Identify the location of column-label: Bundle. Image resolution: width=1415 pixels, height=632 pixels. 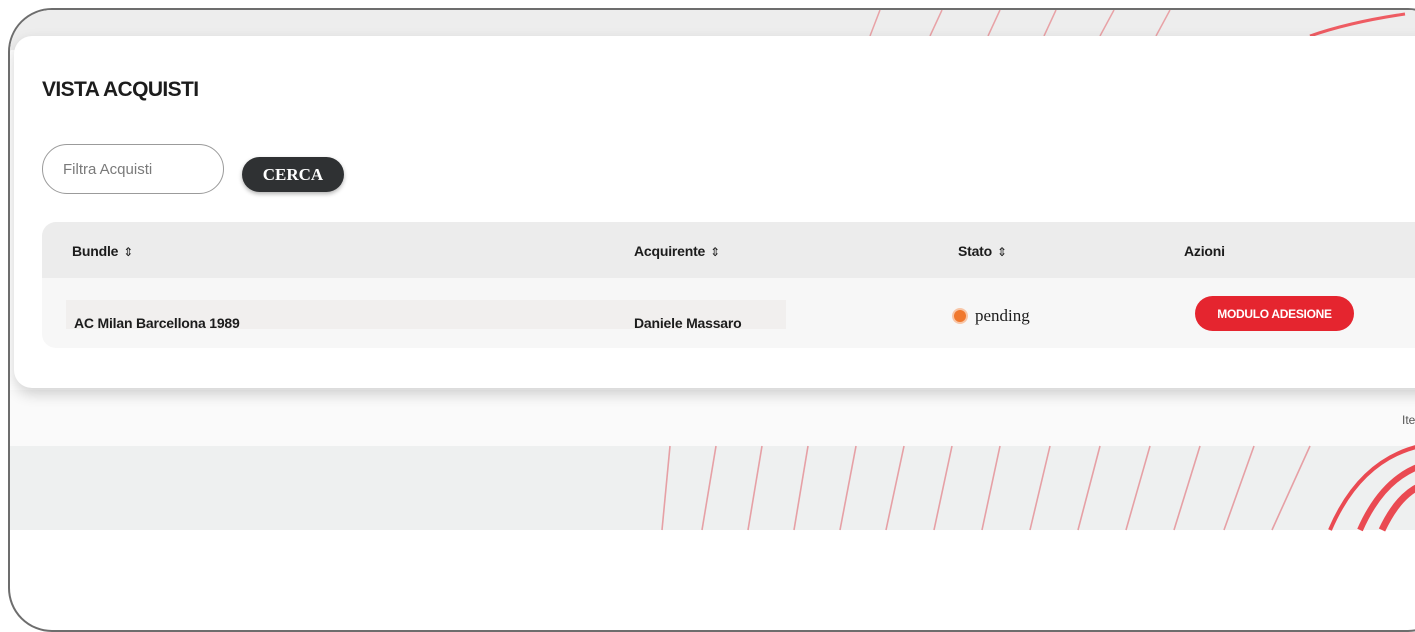
(95, 251).